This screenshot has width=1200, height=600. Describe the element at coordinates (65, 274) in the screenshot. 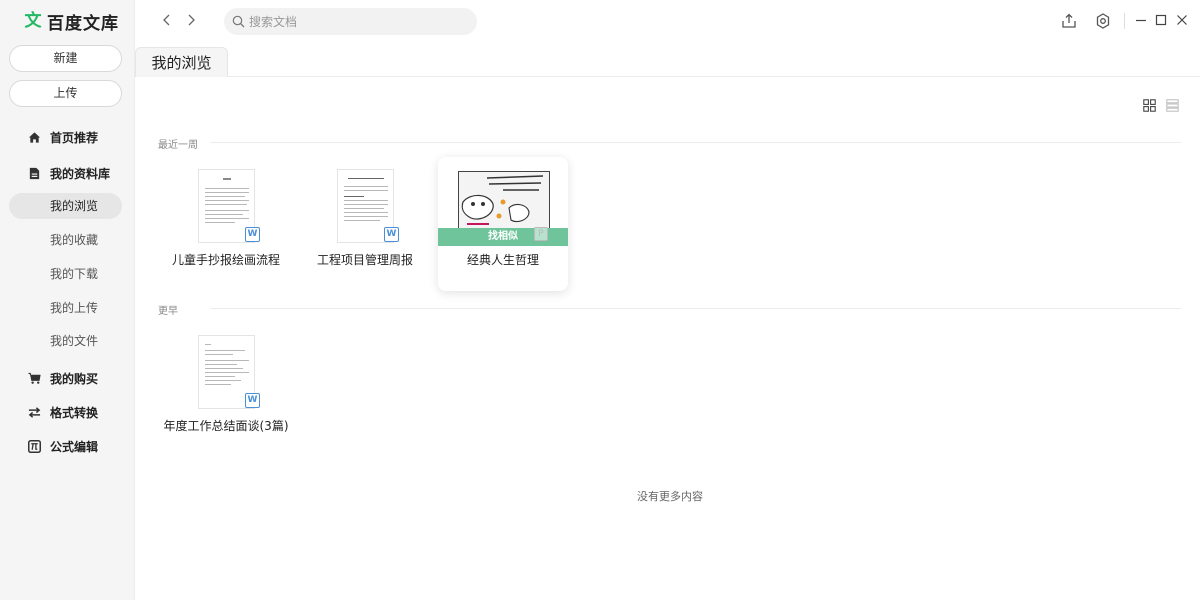

I see `sidebar-item-downloads: 我的下载` at that location.